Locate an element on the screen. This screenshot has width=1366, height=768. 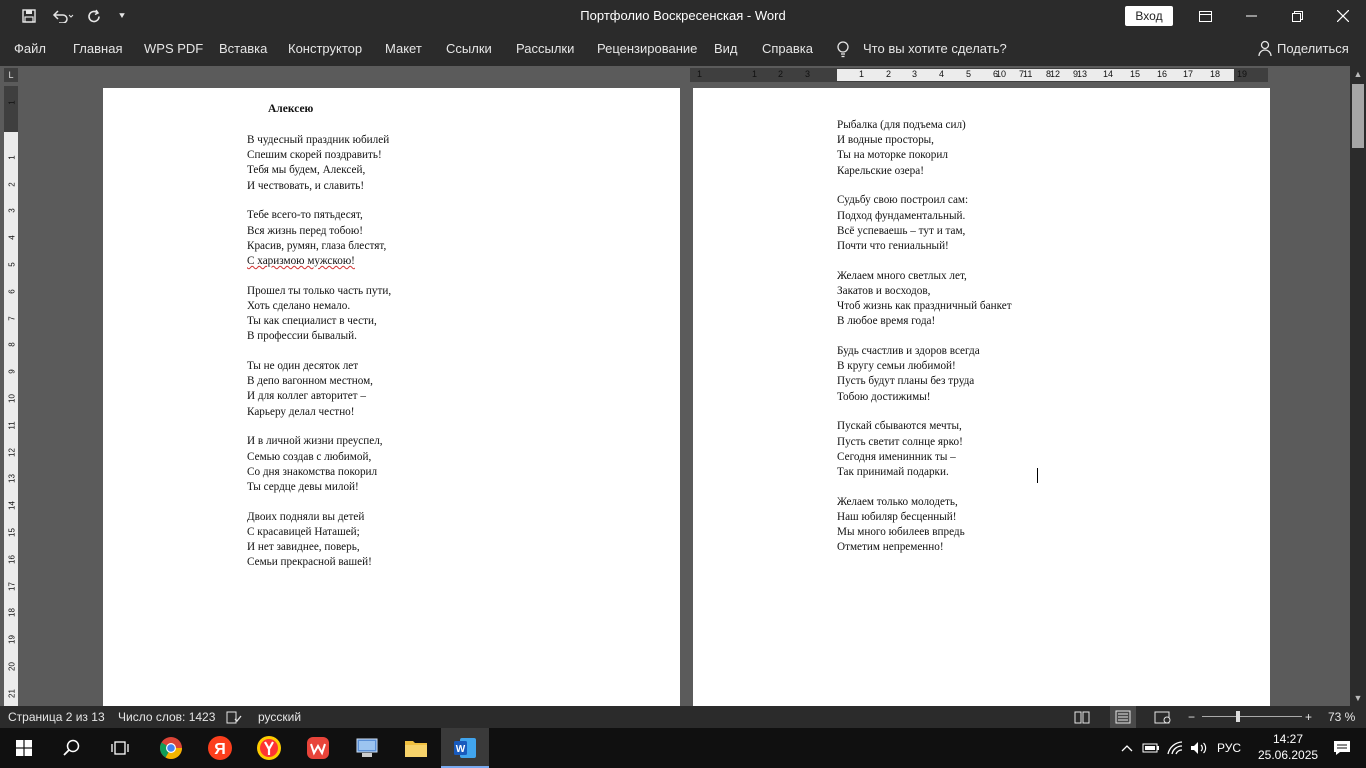
poem-line: Ты как специалист в чести, is located at coordinates (312, 321).